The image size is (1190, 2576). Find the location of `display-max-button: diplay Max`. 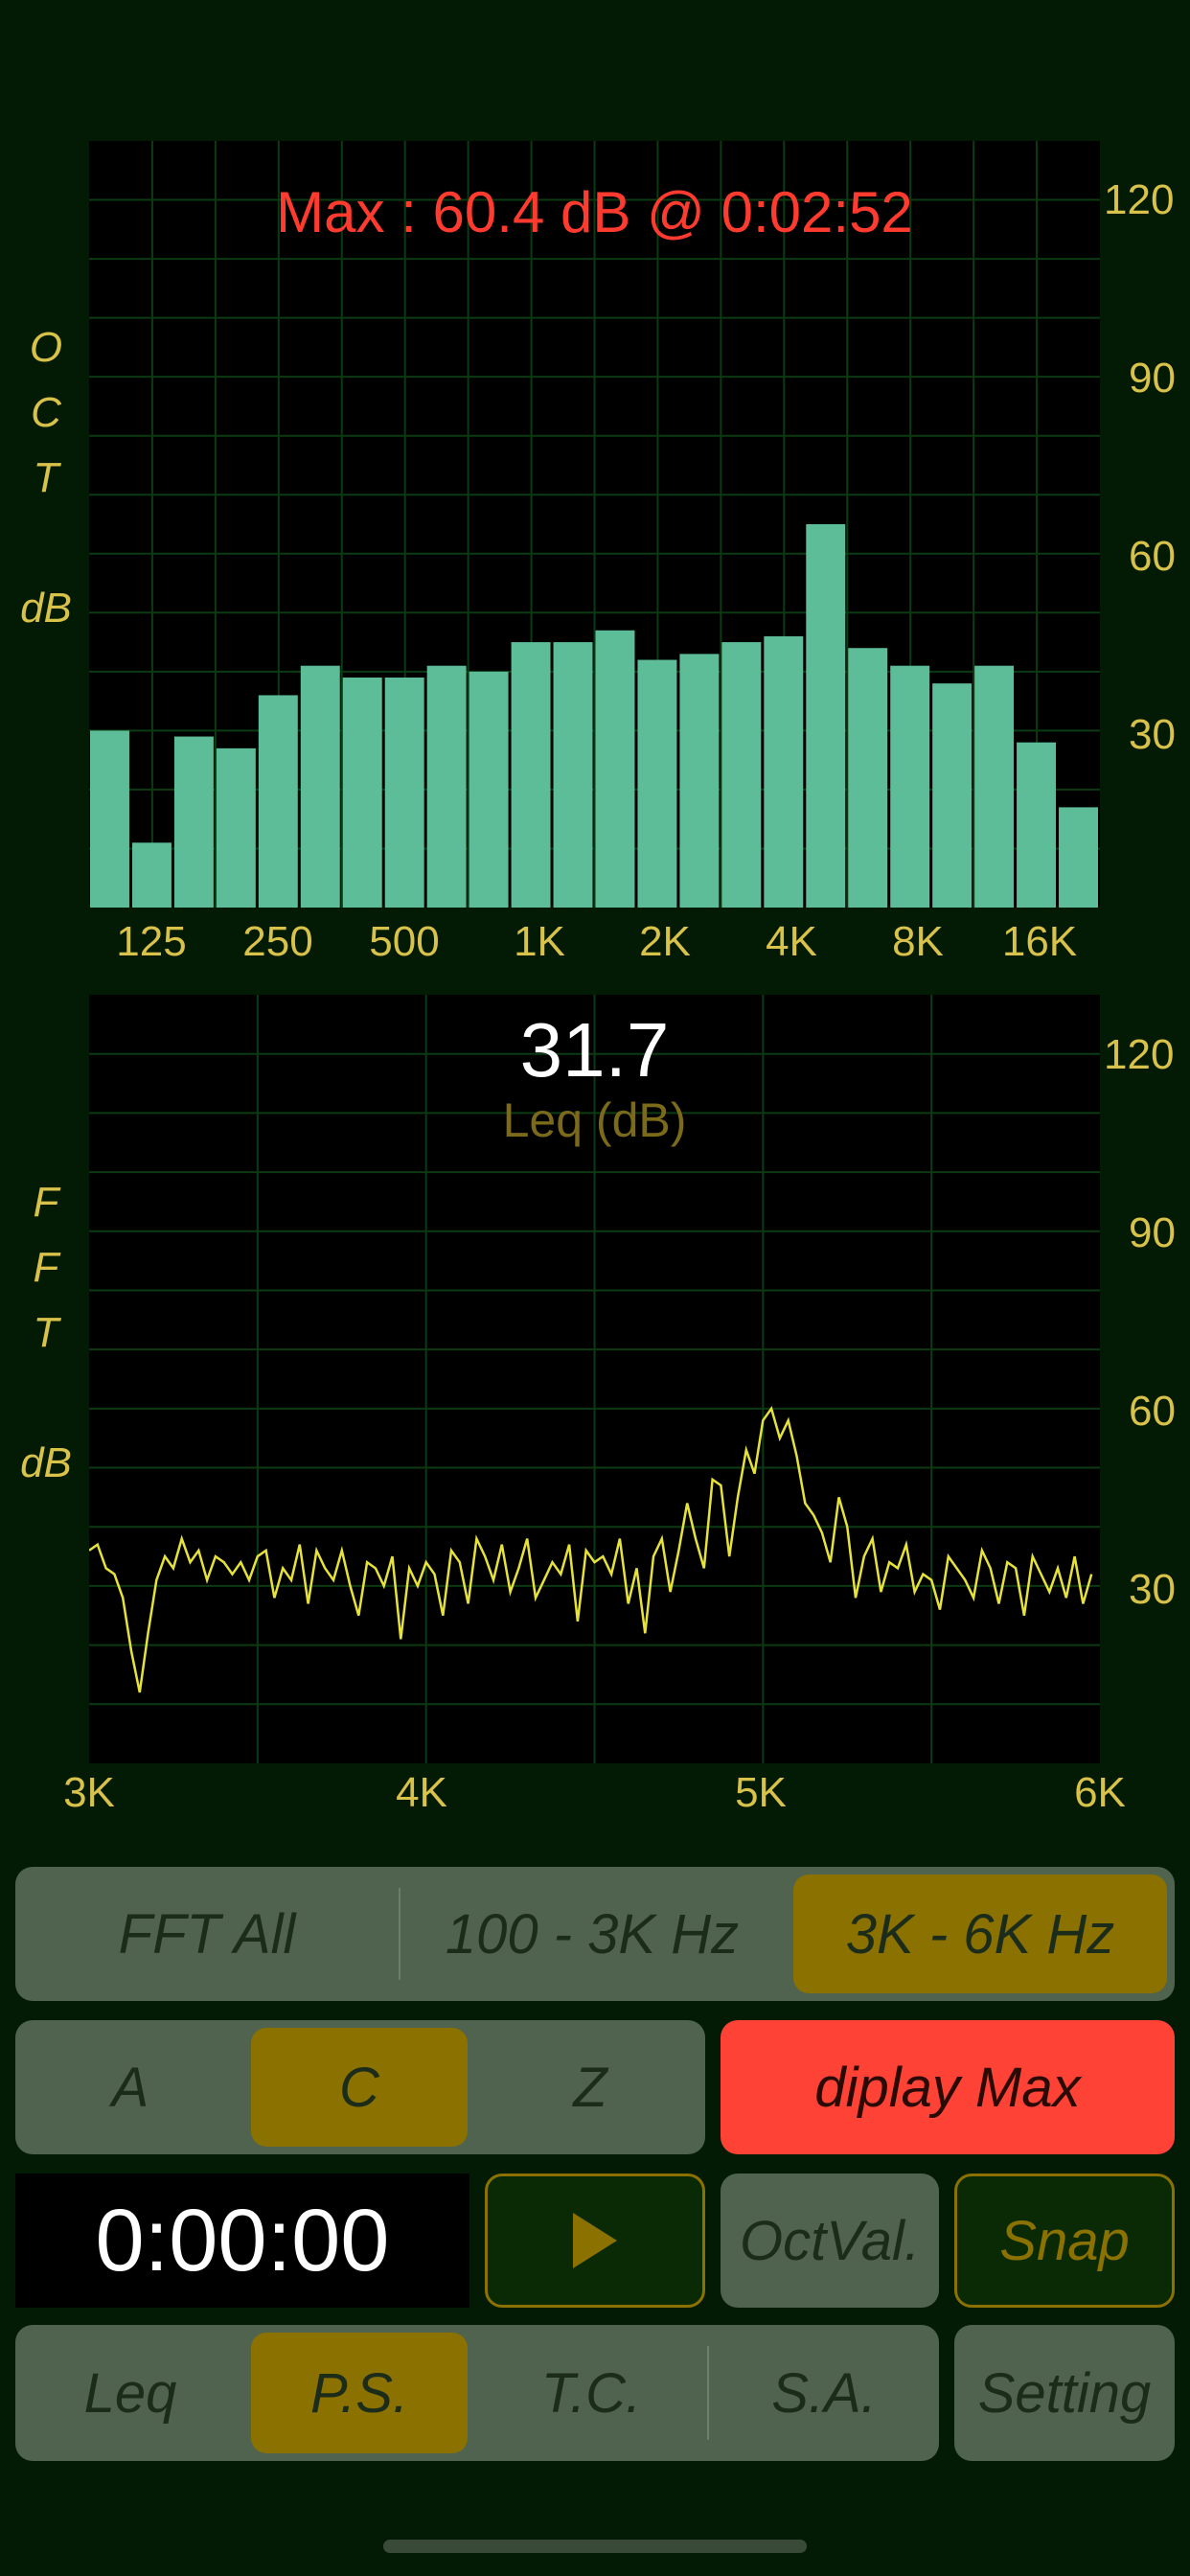

display-max-button: diplay Max is located at coordinates (948, 2087).